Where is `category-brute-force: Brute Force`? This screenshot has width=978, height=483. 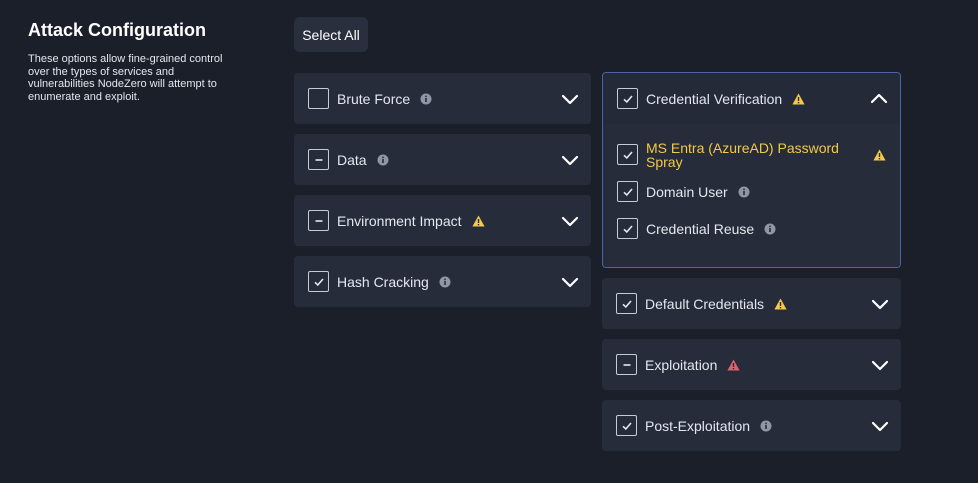 category-brute-force: Brute Force is located at coordinates (442, 98).